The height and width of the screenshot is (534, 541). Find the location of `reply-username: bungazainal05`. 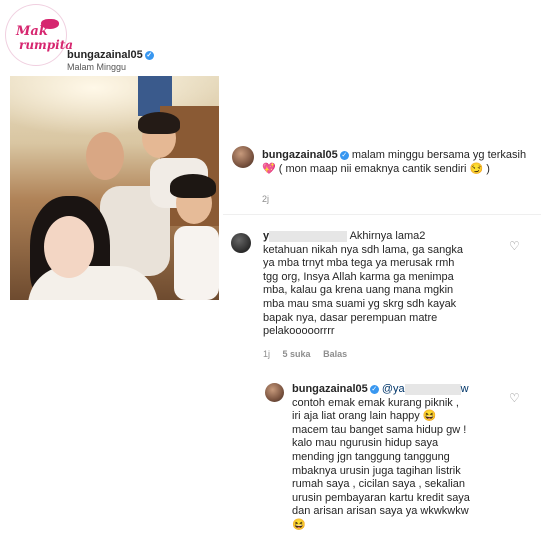

reply-username: bungazainal05 is located at coordinates (330, 389).